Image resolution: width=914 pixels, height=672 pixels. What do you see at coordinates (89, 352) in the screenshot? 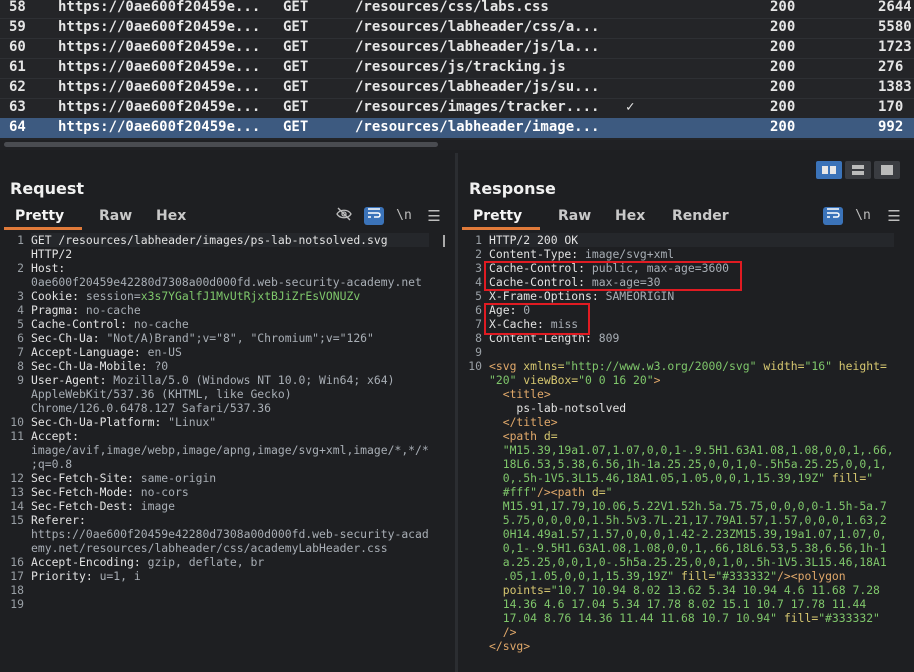
I see `code-token: Accept-Language:` at bounding box center [89, 352].